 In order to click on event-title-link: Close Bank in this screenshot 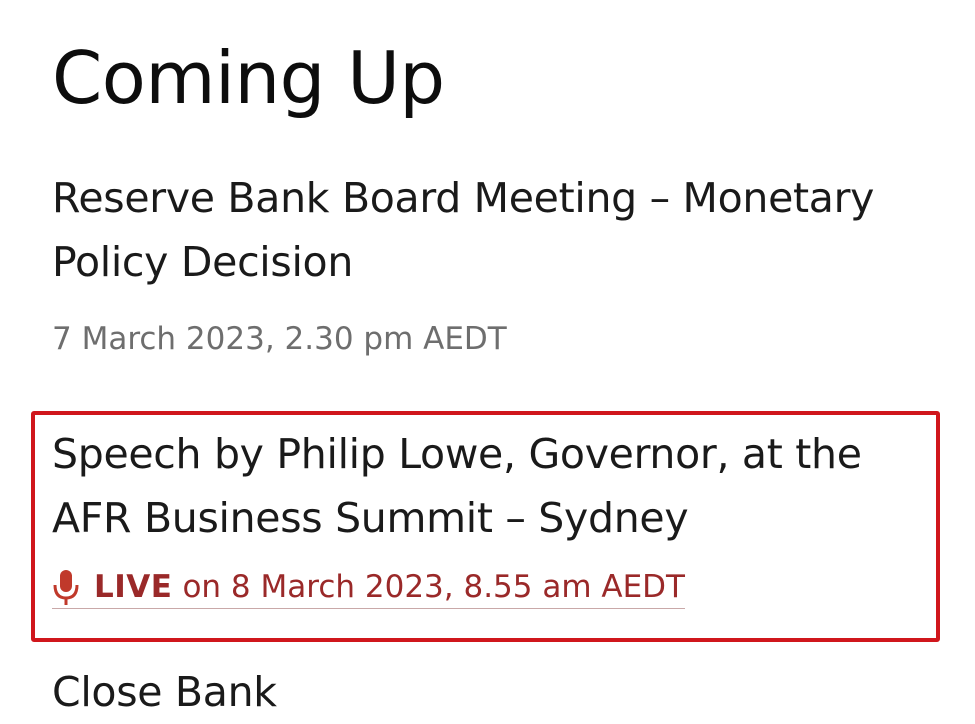, I will do `click(502, 692)`.